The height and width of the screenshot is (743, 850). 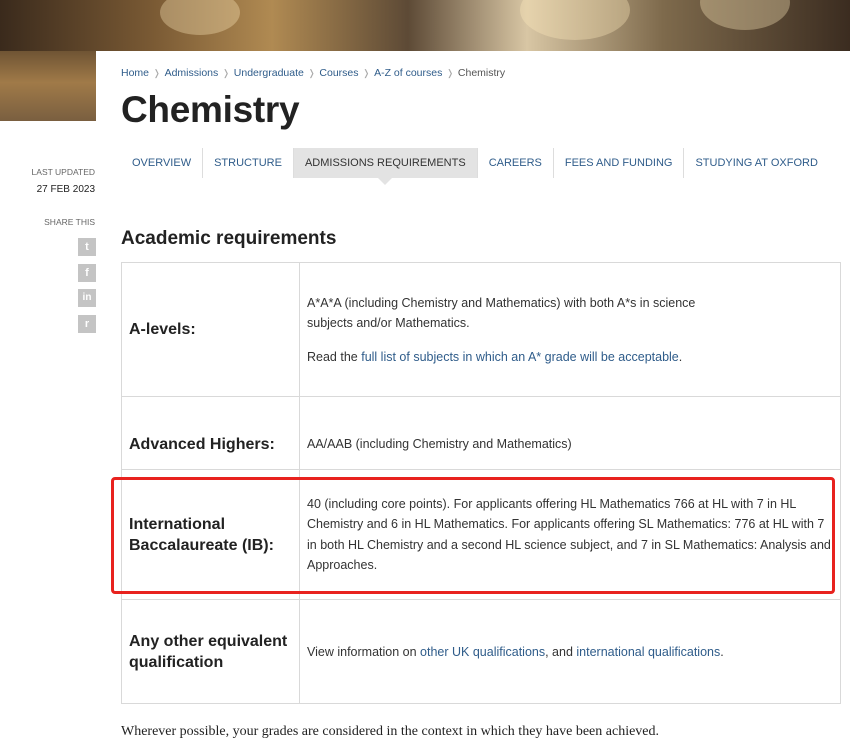 I want to click on tab-fees-and-funding: FEES AND FUNDING, so click(x=619, y=163).